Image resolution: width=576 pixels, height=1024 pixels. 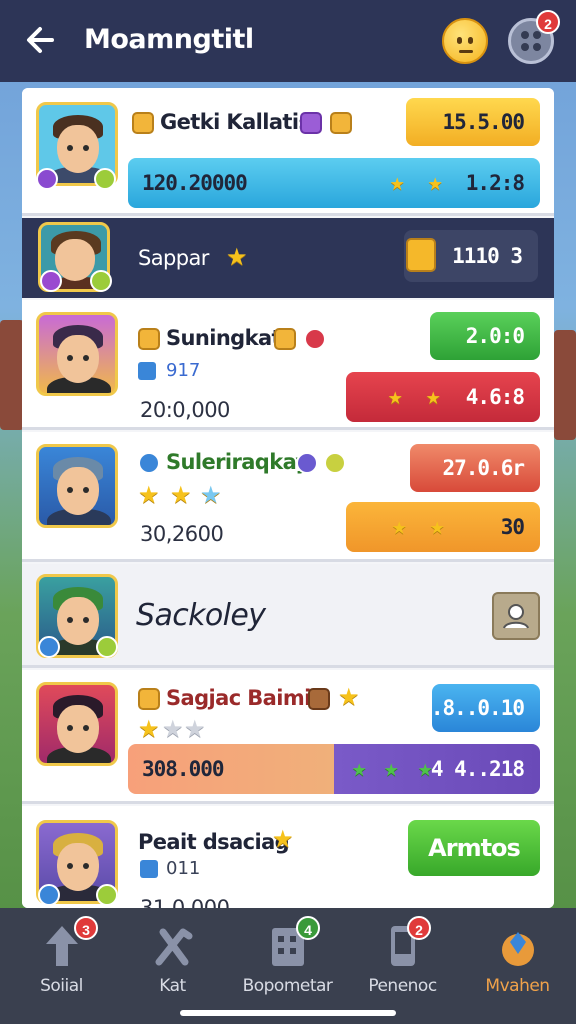 I want to click on person-icon, so click(x=516, y=616).